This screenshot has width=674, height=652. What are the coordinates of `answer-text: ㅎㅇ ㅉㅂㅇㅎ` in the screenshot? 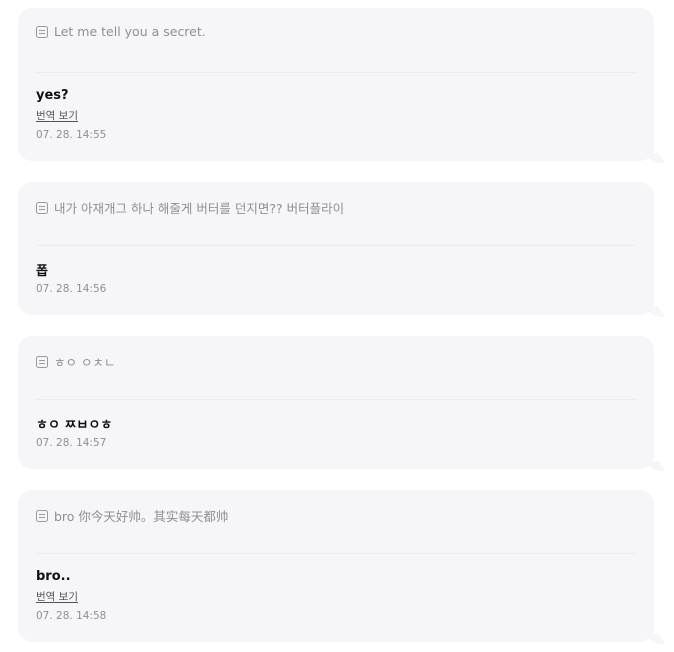 It's located at (74, 425).